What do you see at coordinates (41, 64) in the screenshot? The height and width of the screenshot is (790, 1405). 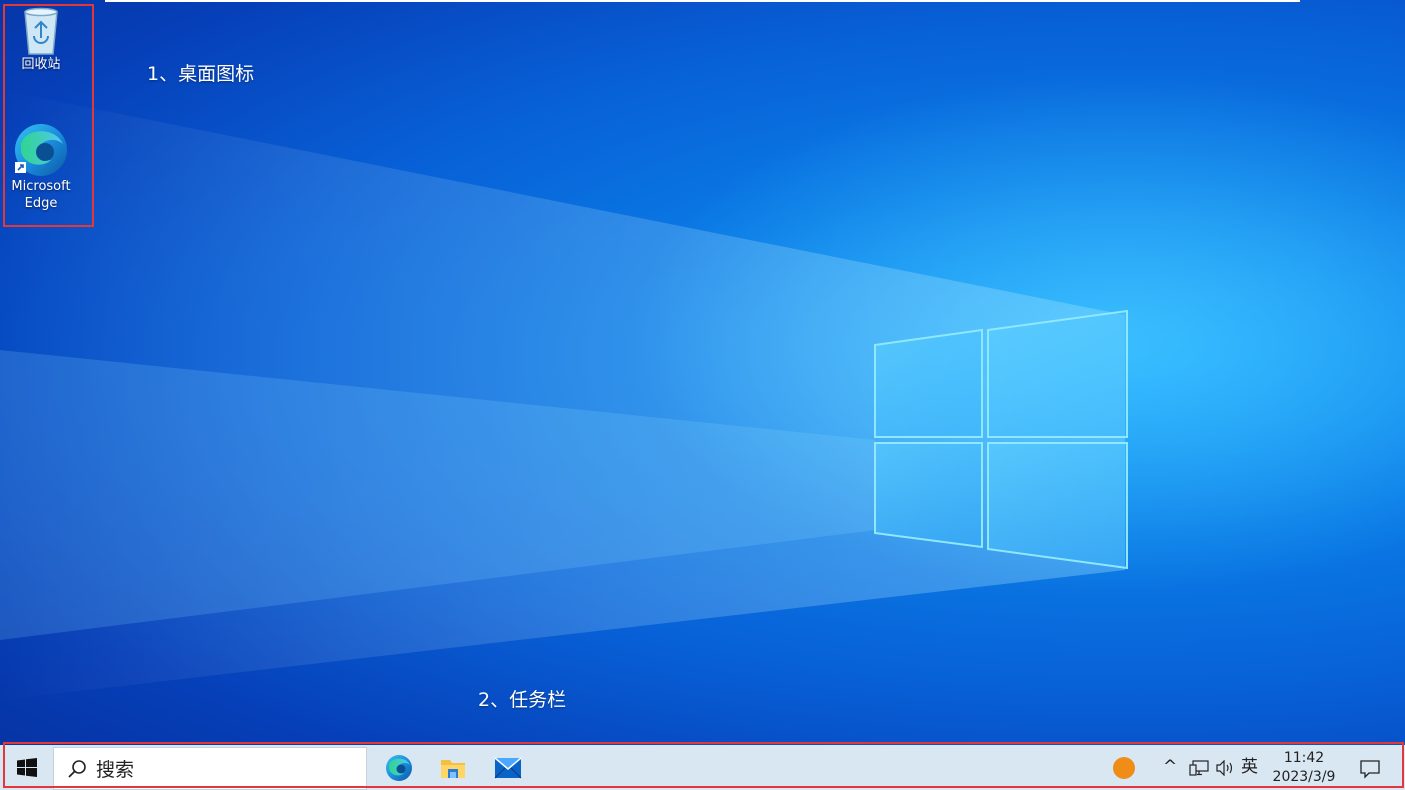 I see `recycle-bin-label: 回收站` at bounding box center [41, 64].